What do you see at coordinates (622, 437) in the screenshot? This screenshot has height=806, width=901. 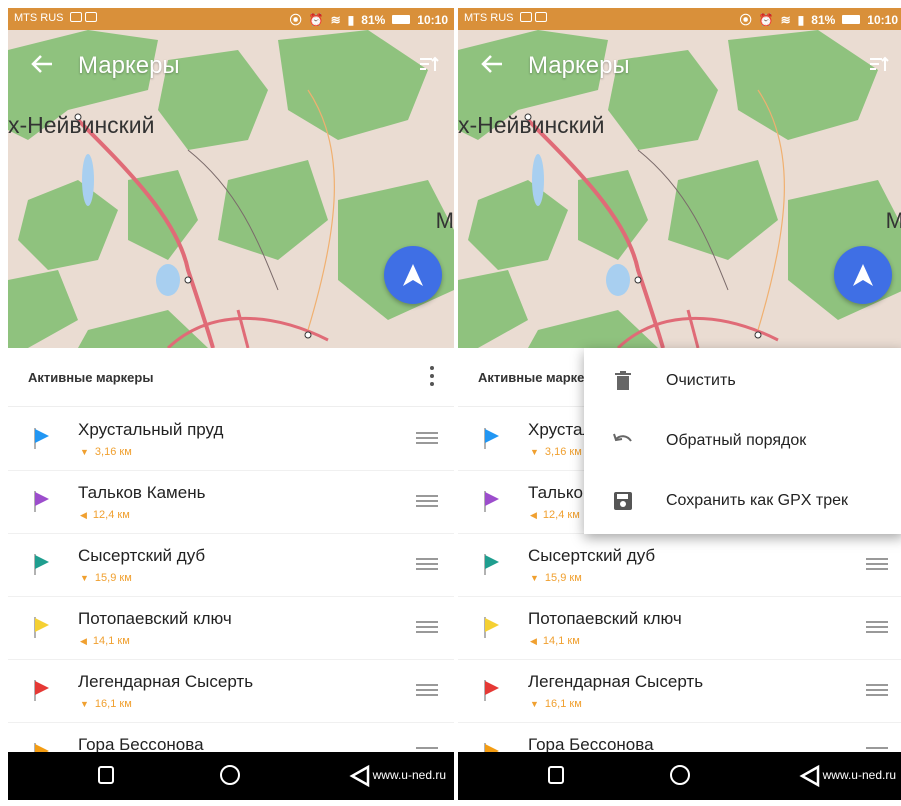 I see `undo-icon` at bounding box center [622, 437].